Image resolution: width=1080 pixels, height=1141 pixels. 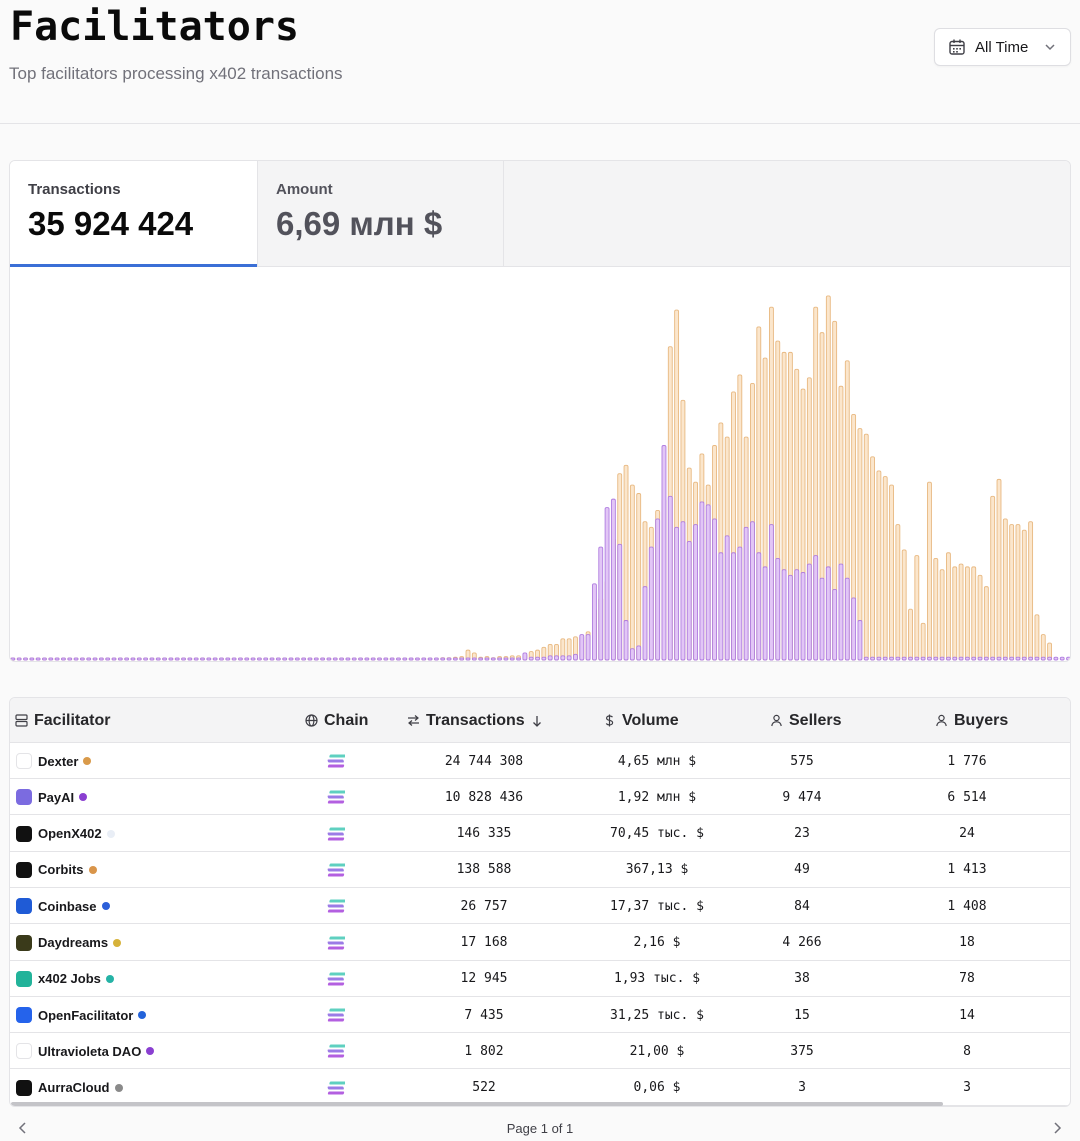 What do you see at coordinates (540, 1051) in the screenshot?
I see `table-row: Ultravioleta DAO 1 802 21,00 $ 375 8` at bounding box center [540, 1051].